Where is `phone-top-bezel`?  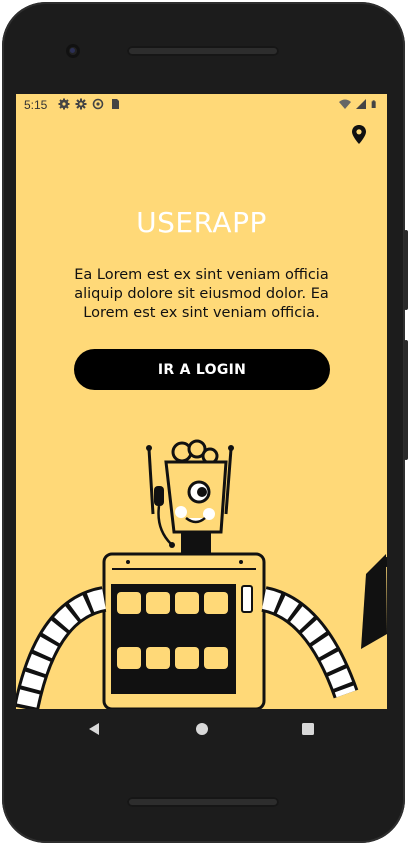
phone-top-bezel is located at coordinates (203, 50).